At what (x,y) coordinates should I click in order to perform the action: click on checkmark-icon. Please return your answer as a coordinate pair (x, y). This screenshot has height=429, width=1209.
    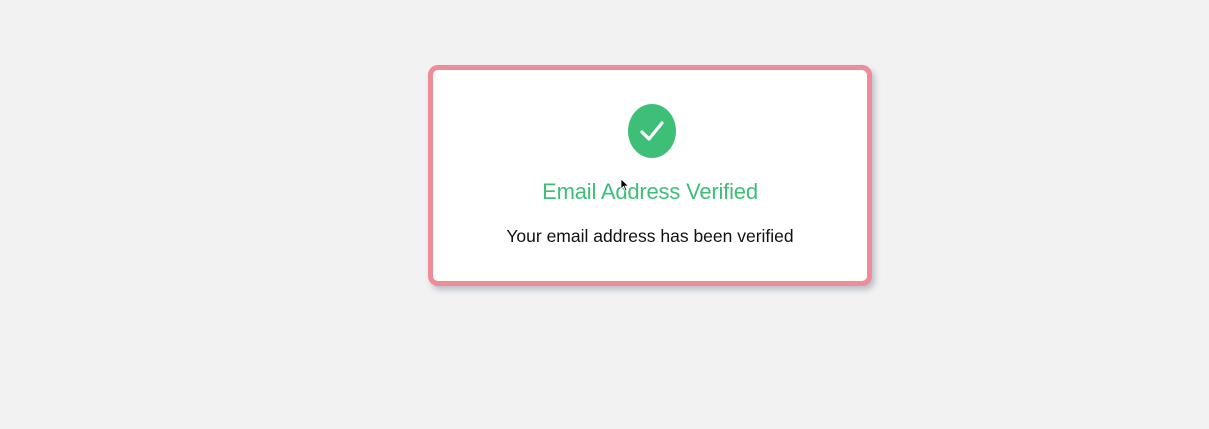
    Looking at the image, I should click on (652, 131).